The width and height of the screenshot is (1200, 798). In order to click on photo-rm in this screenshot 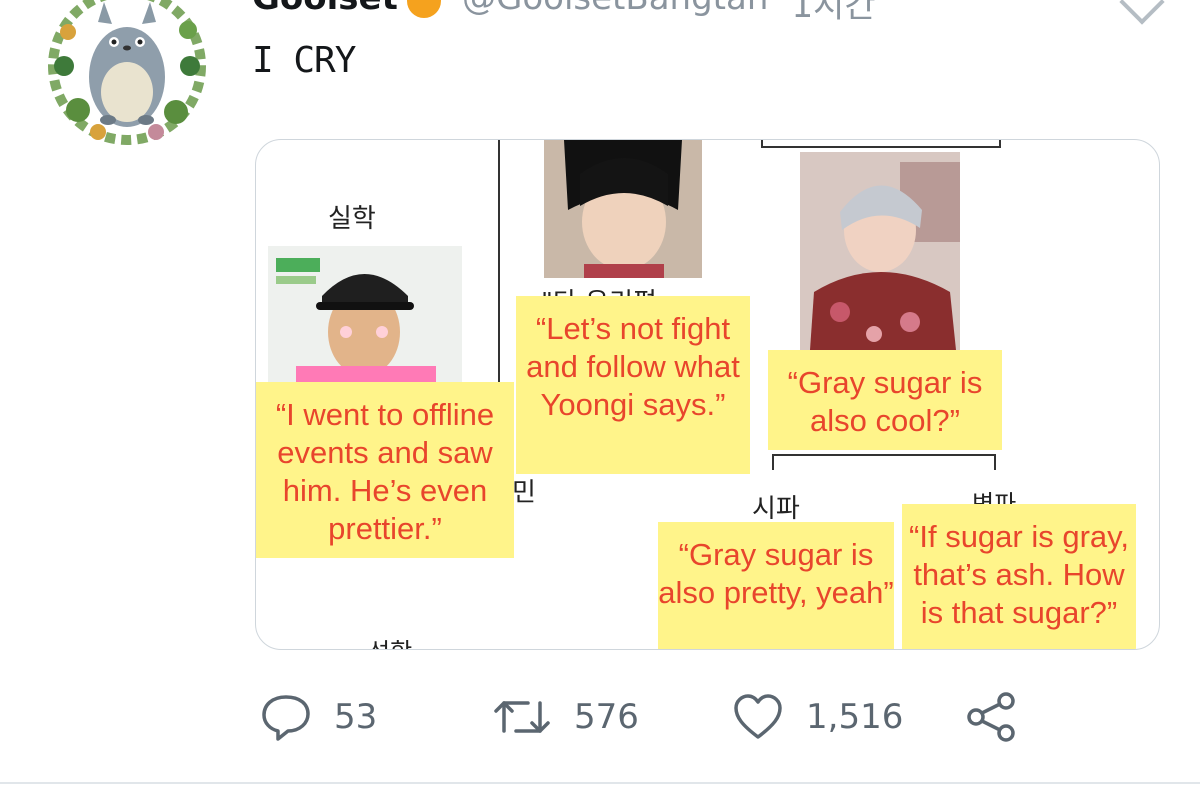, I will do `click(365, 316)`.